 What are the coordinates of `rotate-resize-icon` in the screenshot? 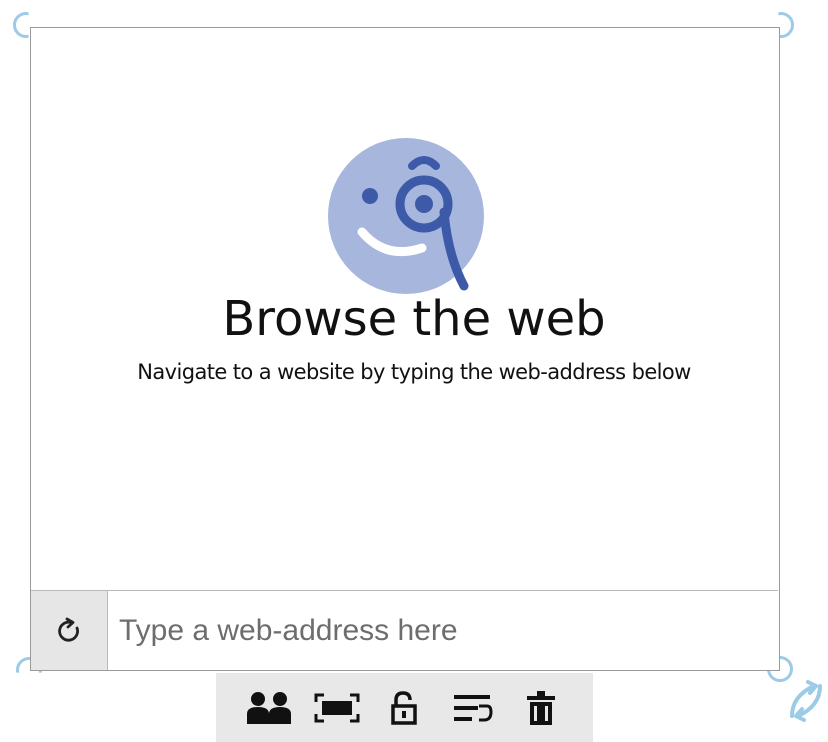 It's located at (806, 701).